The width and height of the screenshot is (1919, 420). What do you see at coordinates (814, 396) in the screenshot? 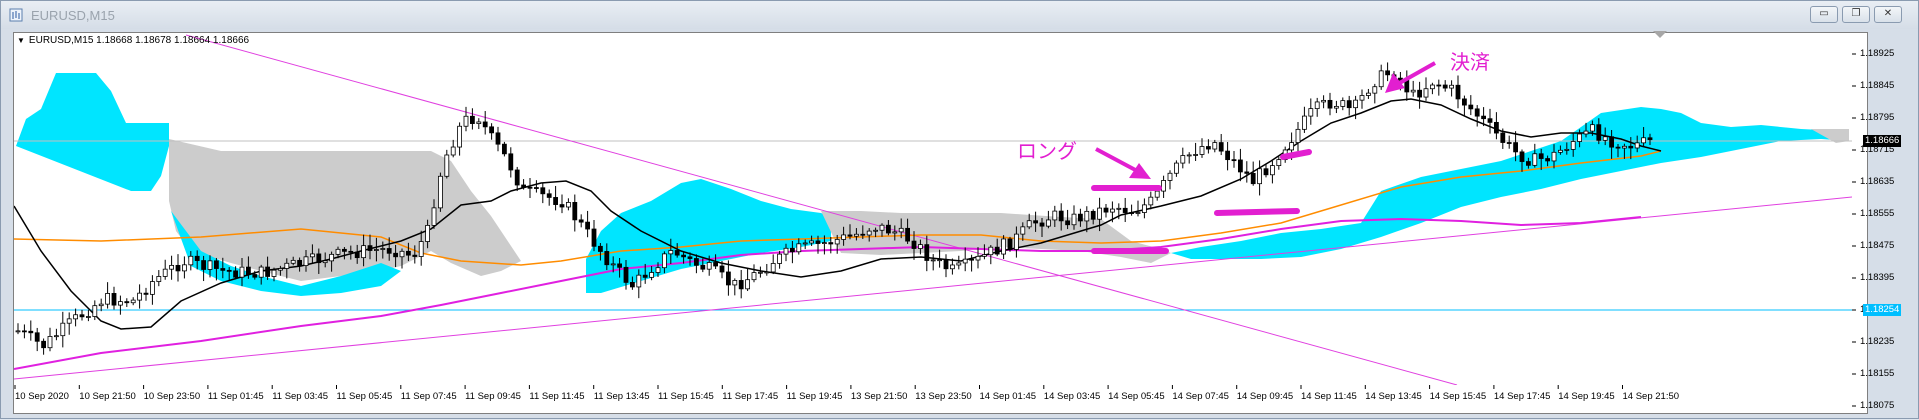
I see `time-axis-label: 11 Sep 19:45` at bounding box center [814, 396].